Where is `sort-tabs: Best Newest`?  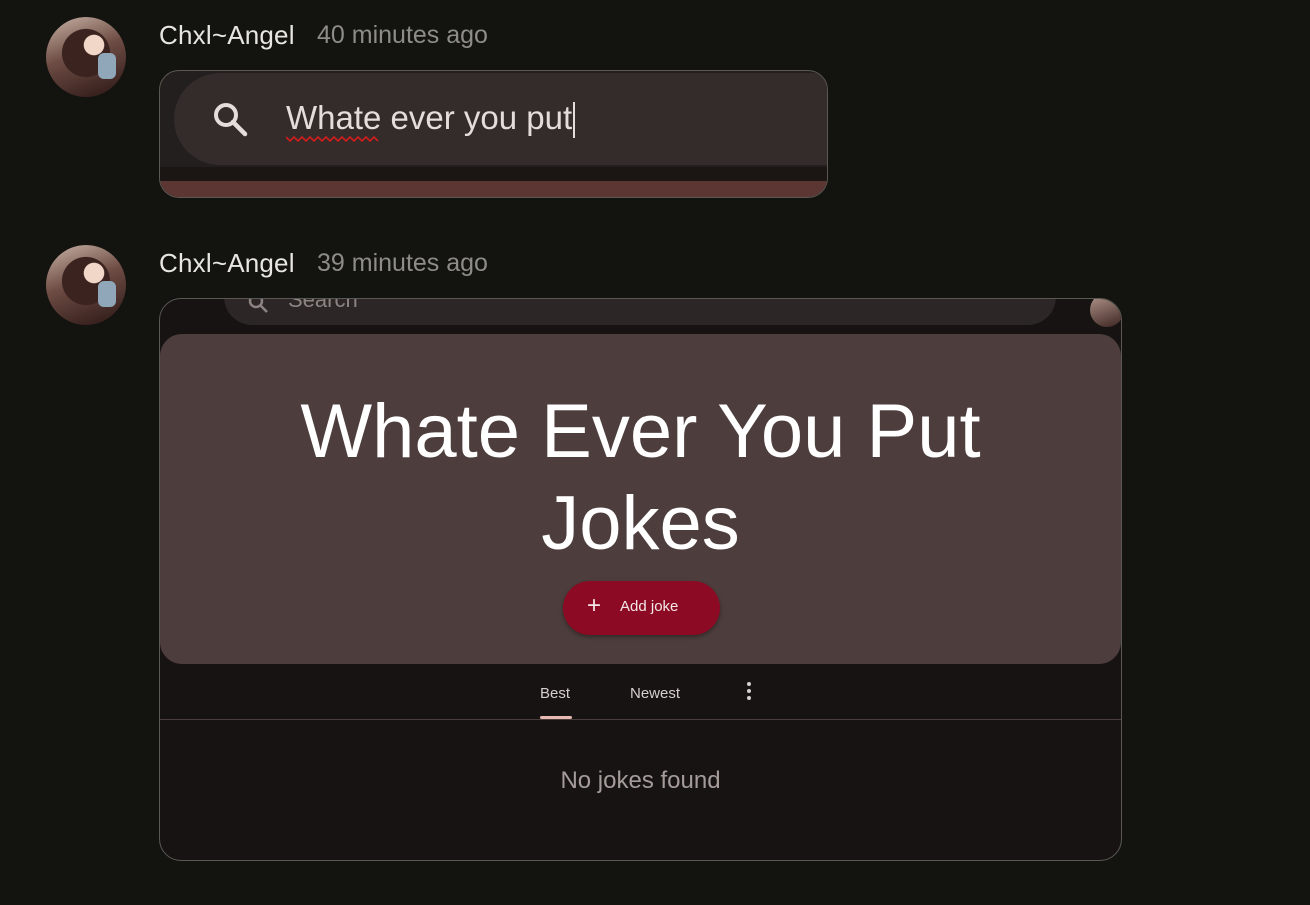 sort-tabs: Best Newest is located at coordinates (640, 698).